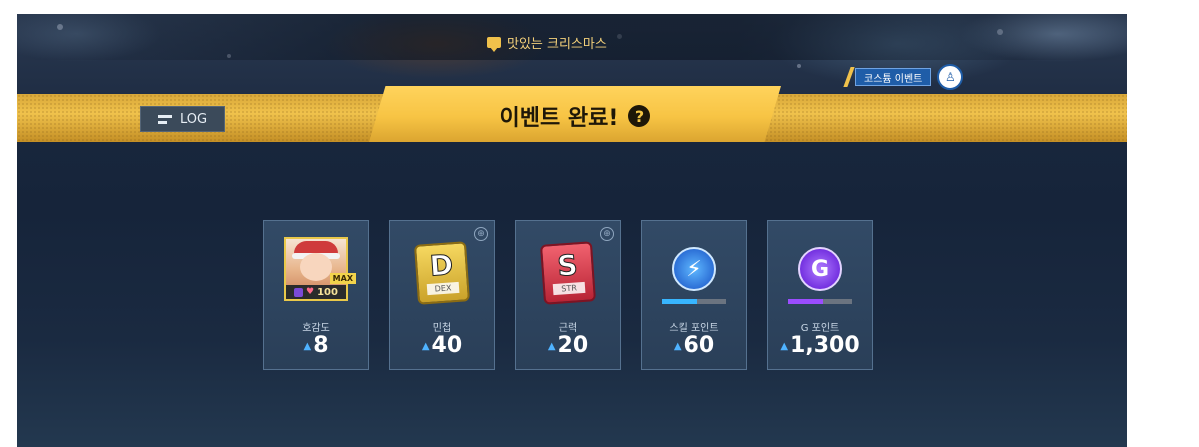 The image size is (1199, 447). I want to click on dex-stat-icon: D DEX, so click(442, 273).